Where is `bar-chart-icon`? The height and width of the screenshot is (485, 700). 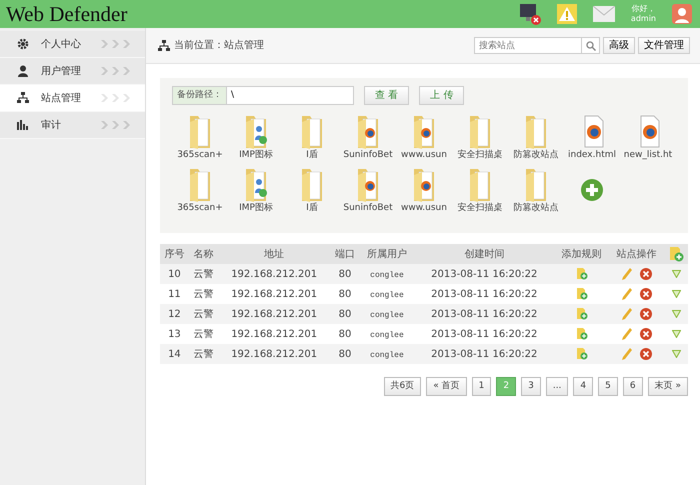 bar-chart-icon is located at coordinates (23, 125).